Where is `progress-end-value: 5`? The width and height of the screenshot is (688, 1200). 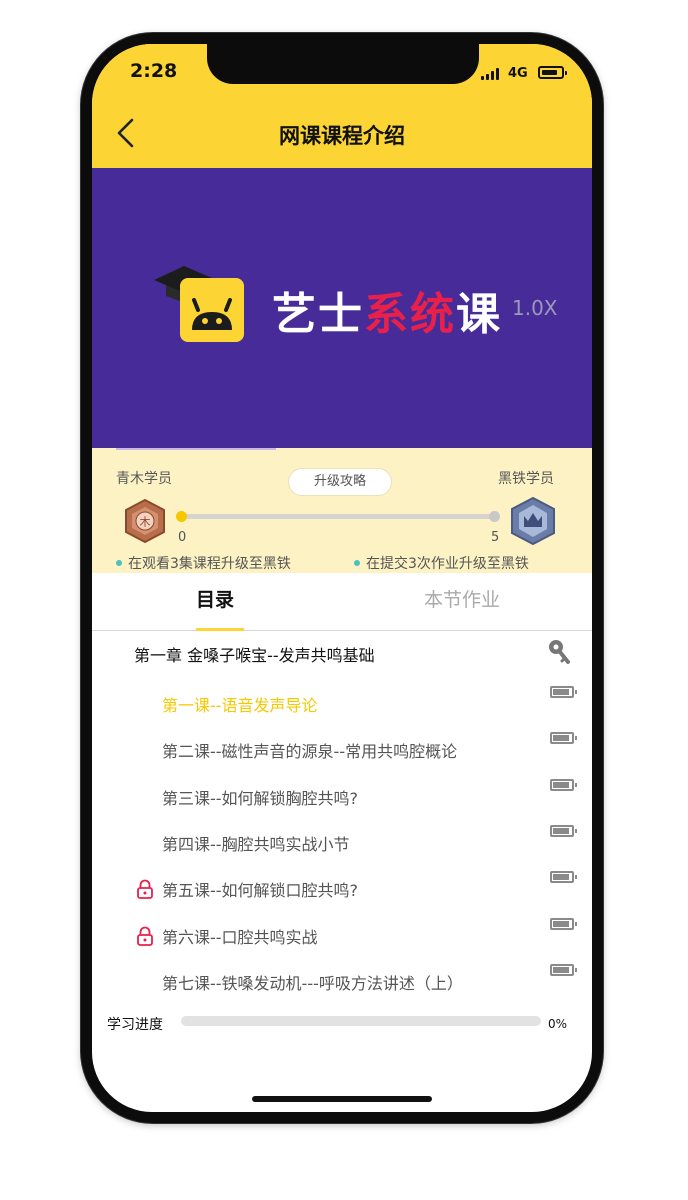
progress-end-value: 5 is located at coordinates (495, 537).